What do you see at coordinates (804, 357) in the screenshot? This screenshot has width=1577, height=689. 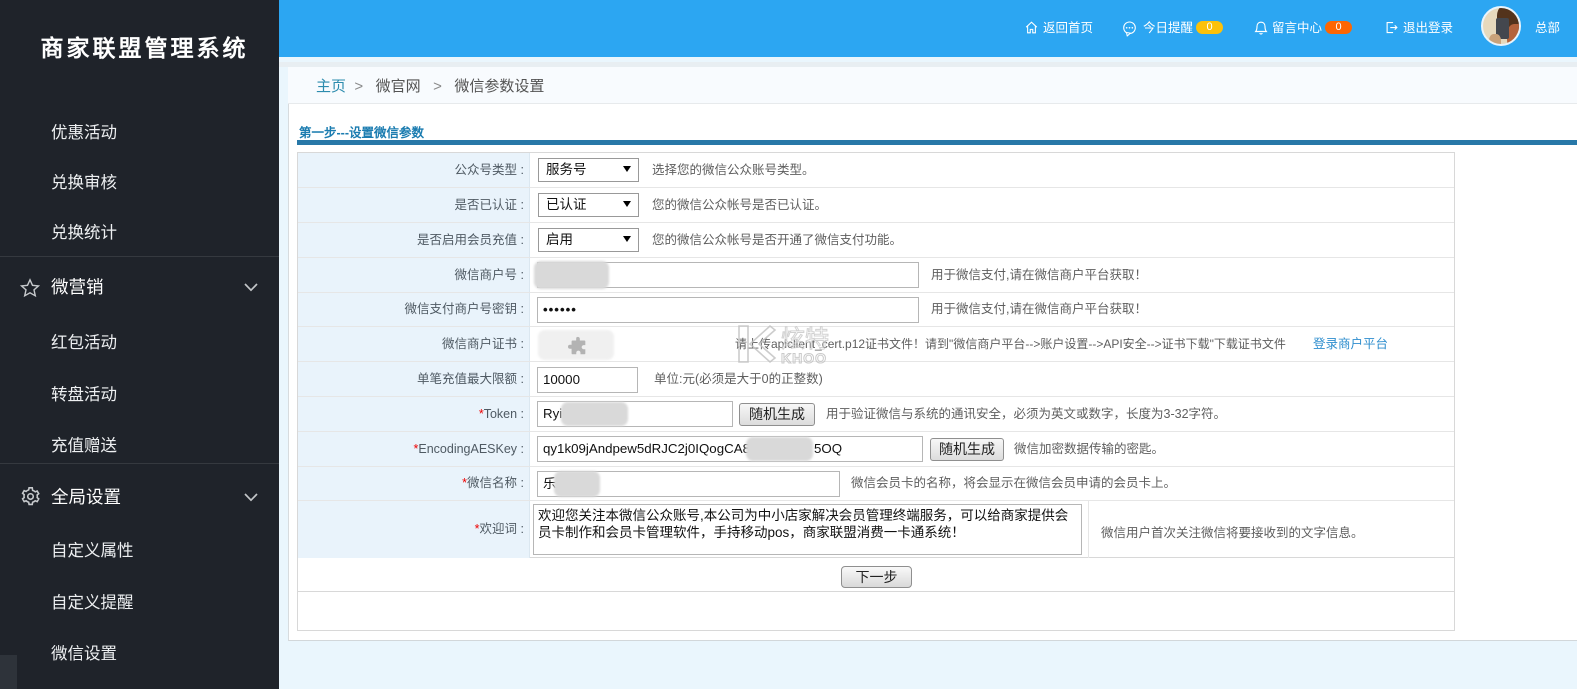 I see `svg-text: KHOO` at bounding box center [804, 357].